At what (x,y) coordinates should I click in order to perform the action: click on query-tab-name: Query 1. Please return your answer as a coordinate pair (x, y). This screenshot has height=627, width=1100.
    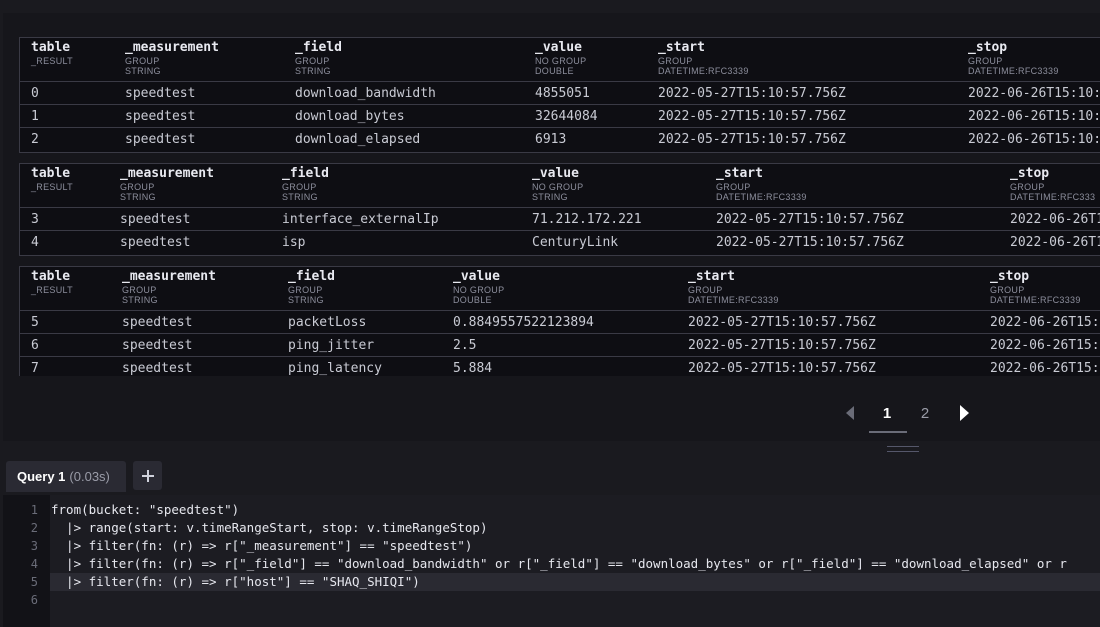
    Looking at the image, I should click on (41, 476).